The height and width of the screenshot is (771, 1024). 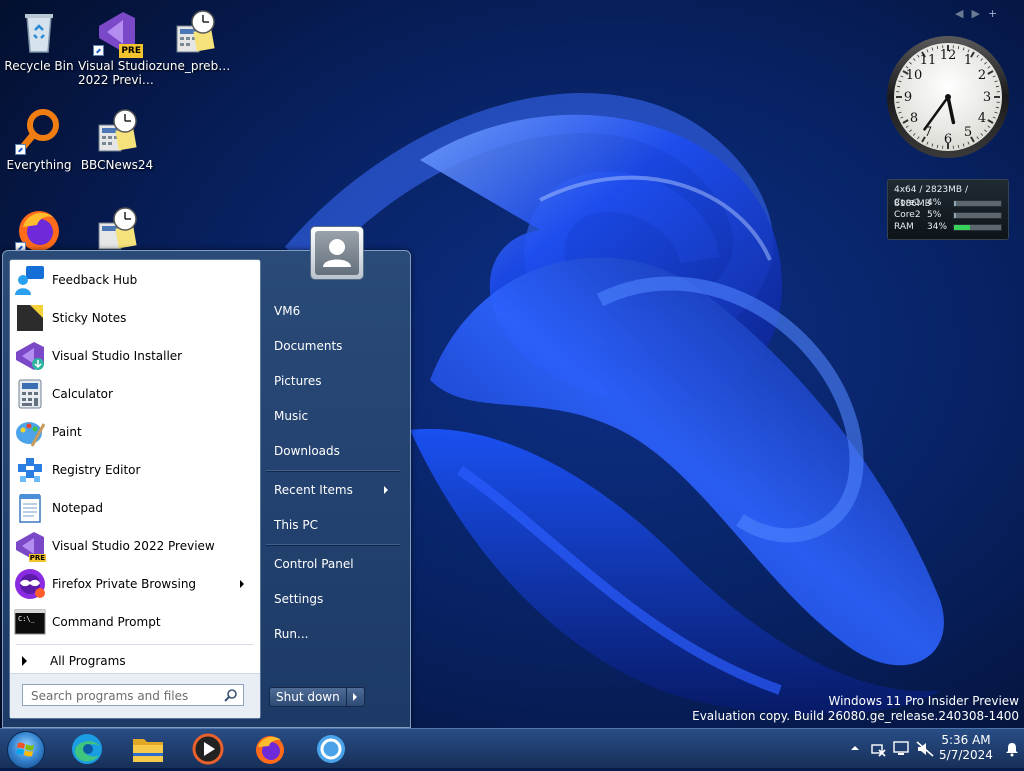 I want to click on meter-bar, so click(x=977, y=203).